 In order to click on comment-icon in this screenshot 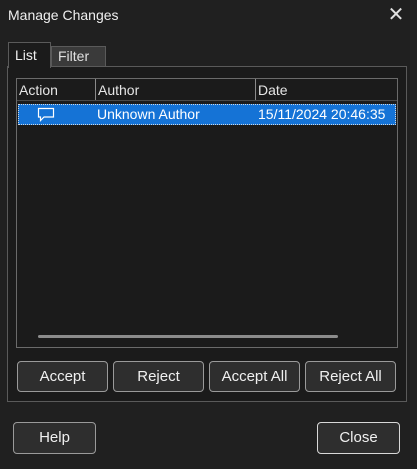, I will do `click(46, 114)`.